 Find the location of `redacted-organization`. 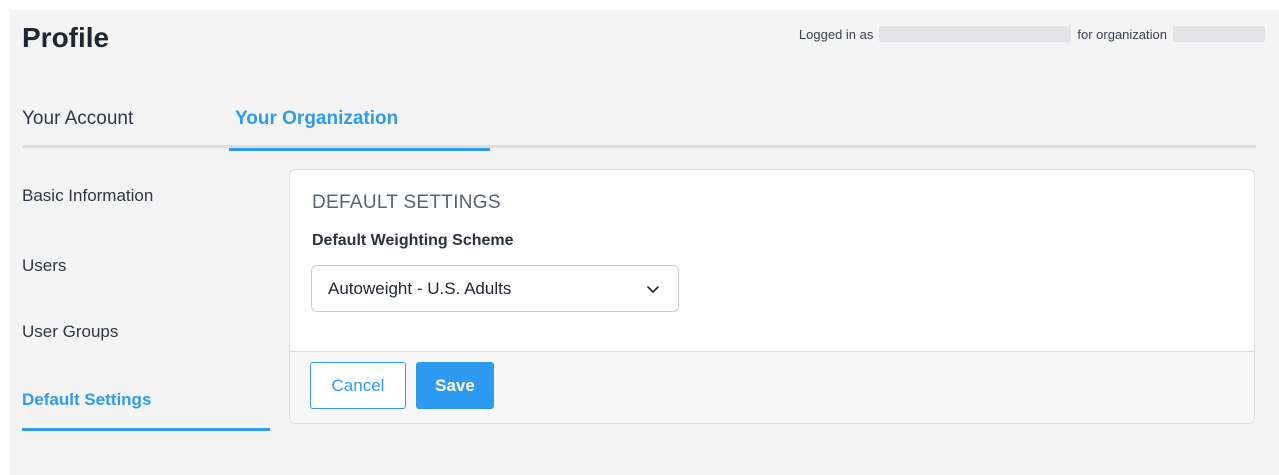

redacted-organization is located at coordinates (1219, 34).